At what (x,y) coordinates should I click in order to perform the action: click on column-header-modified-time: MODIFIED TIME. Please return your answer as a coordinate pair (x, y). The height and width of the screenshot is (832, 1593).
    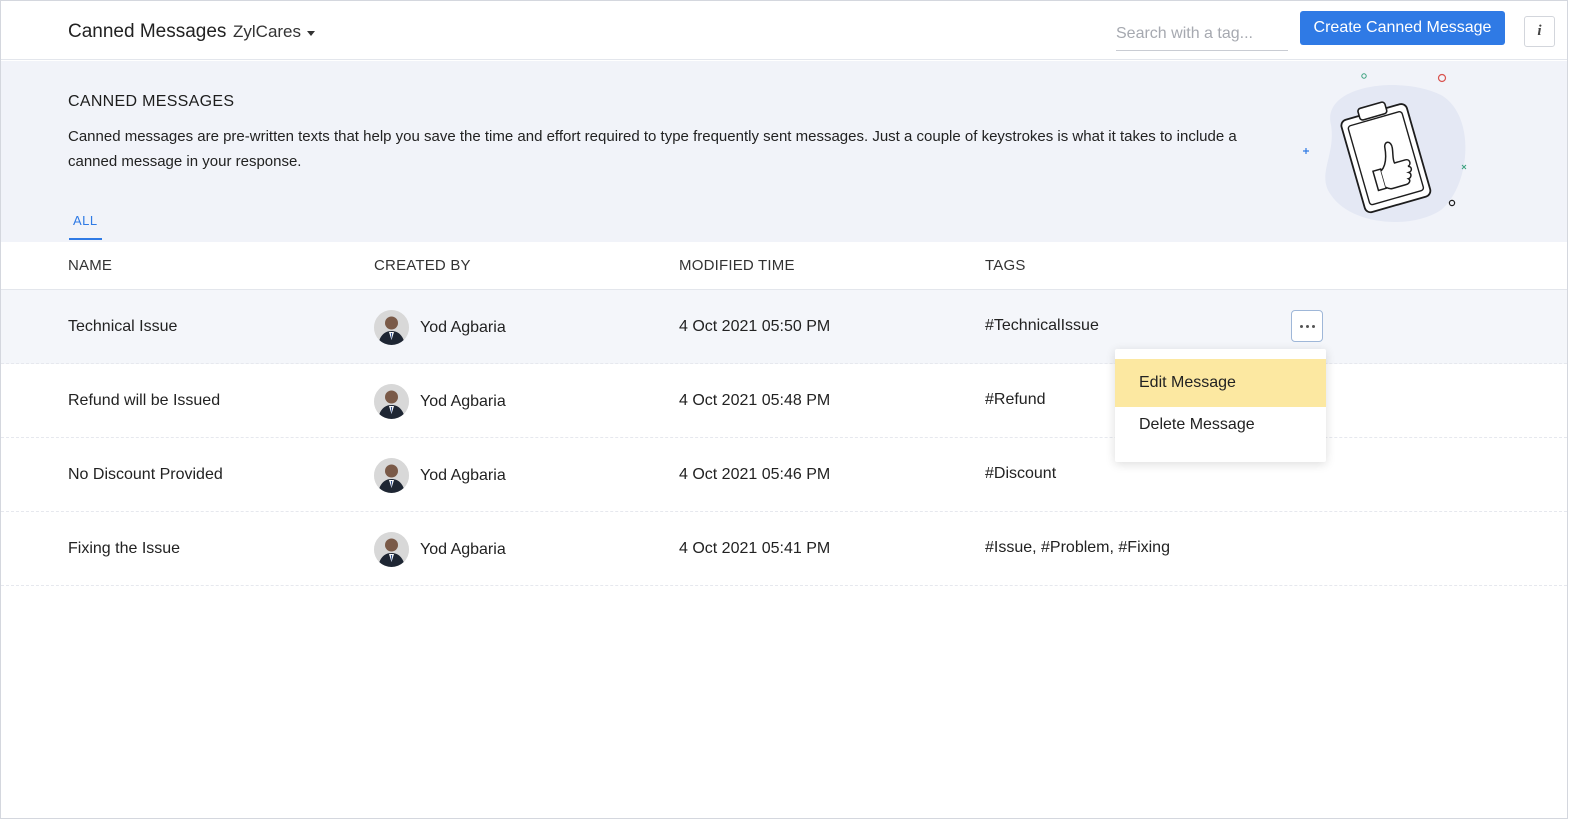
    Looking at the image, I should click on (737, 265).